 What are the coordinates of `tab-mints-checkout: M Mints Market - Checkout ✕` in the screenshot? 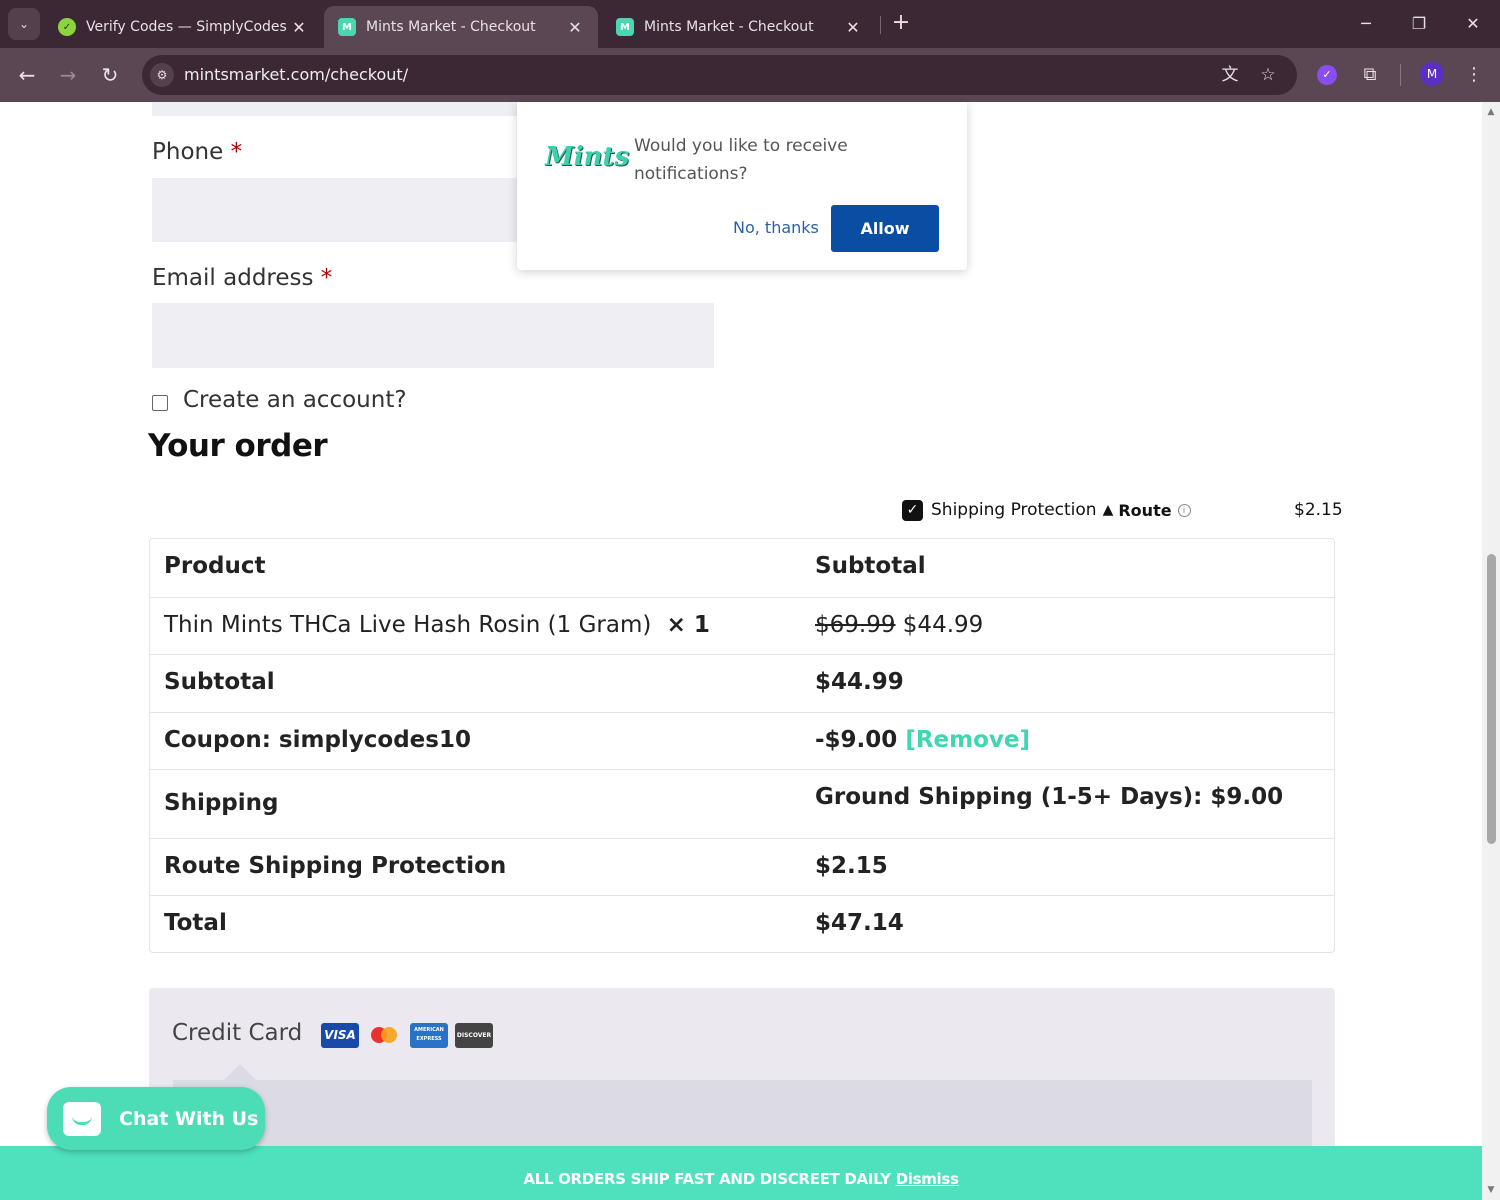 It's located at (739, 27).